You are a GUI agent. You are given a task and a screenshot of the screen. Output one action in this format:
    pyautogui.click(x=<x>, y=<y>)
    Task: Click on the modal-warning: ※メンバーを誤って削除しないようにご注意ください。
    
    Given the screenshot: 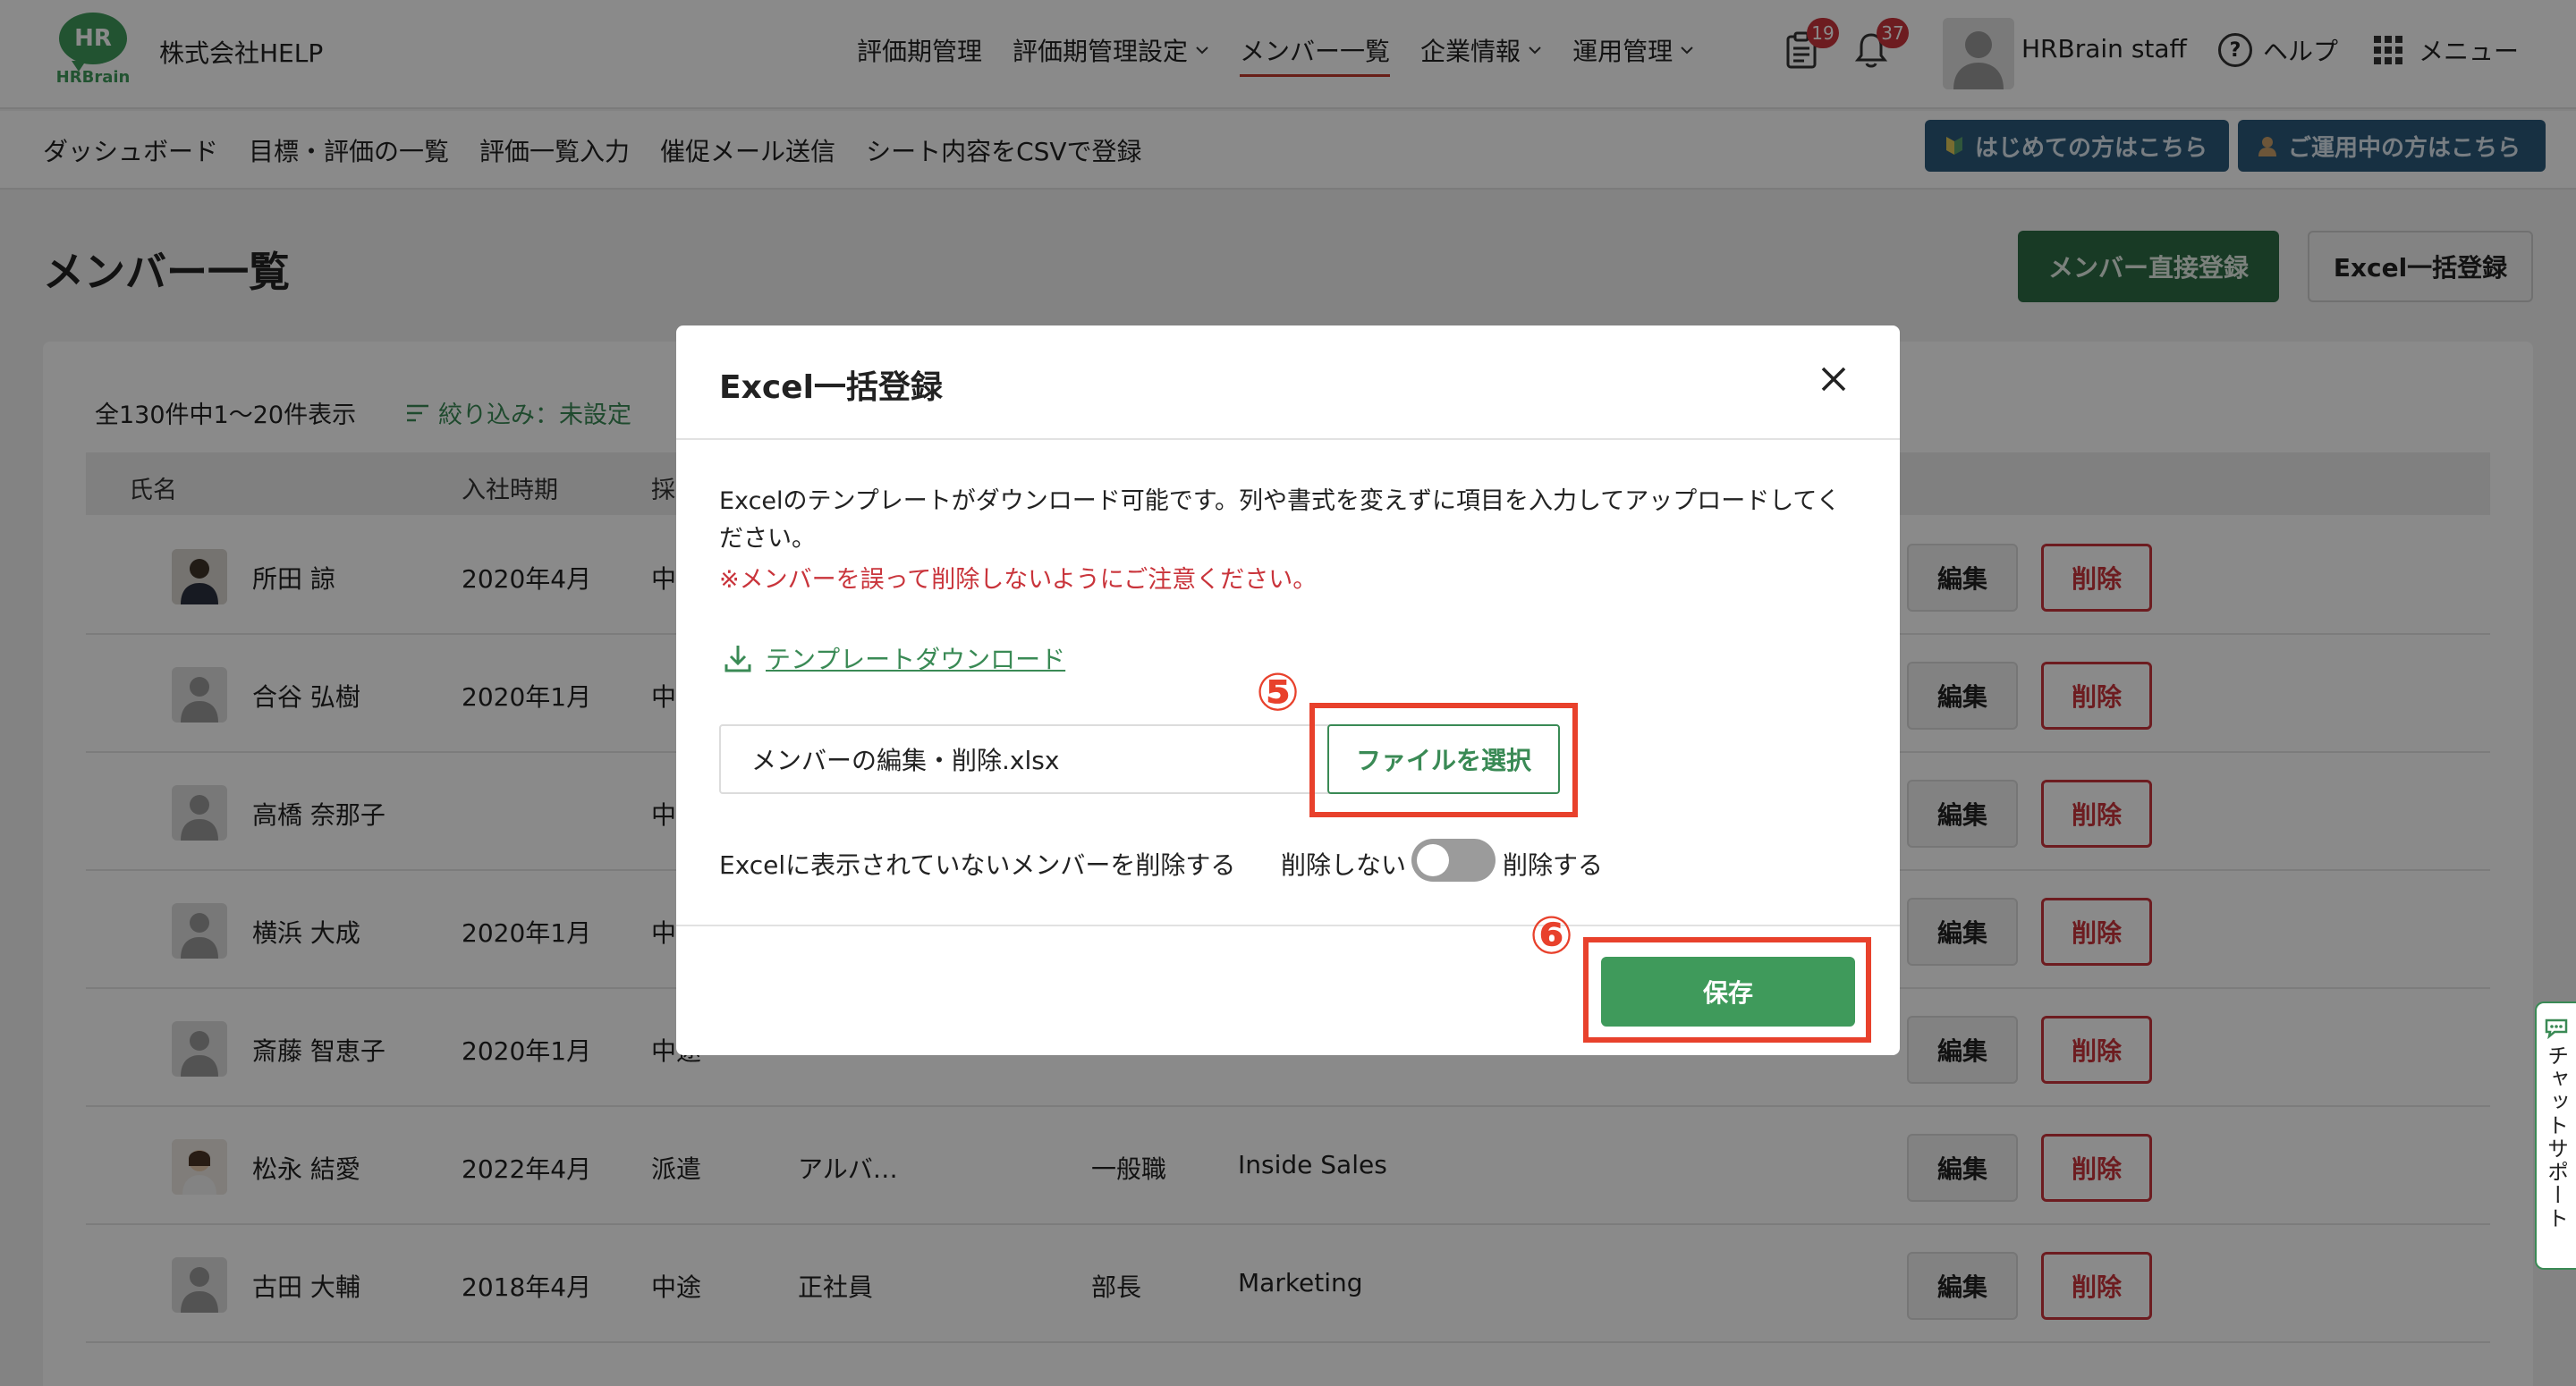 What is the action you would take?
    pyautogui.click(x=1018, y=580)
    